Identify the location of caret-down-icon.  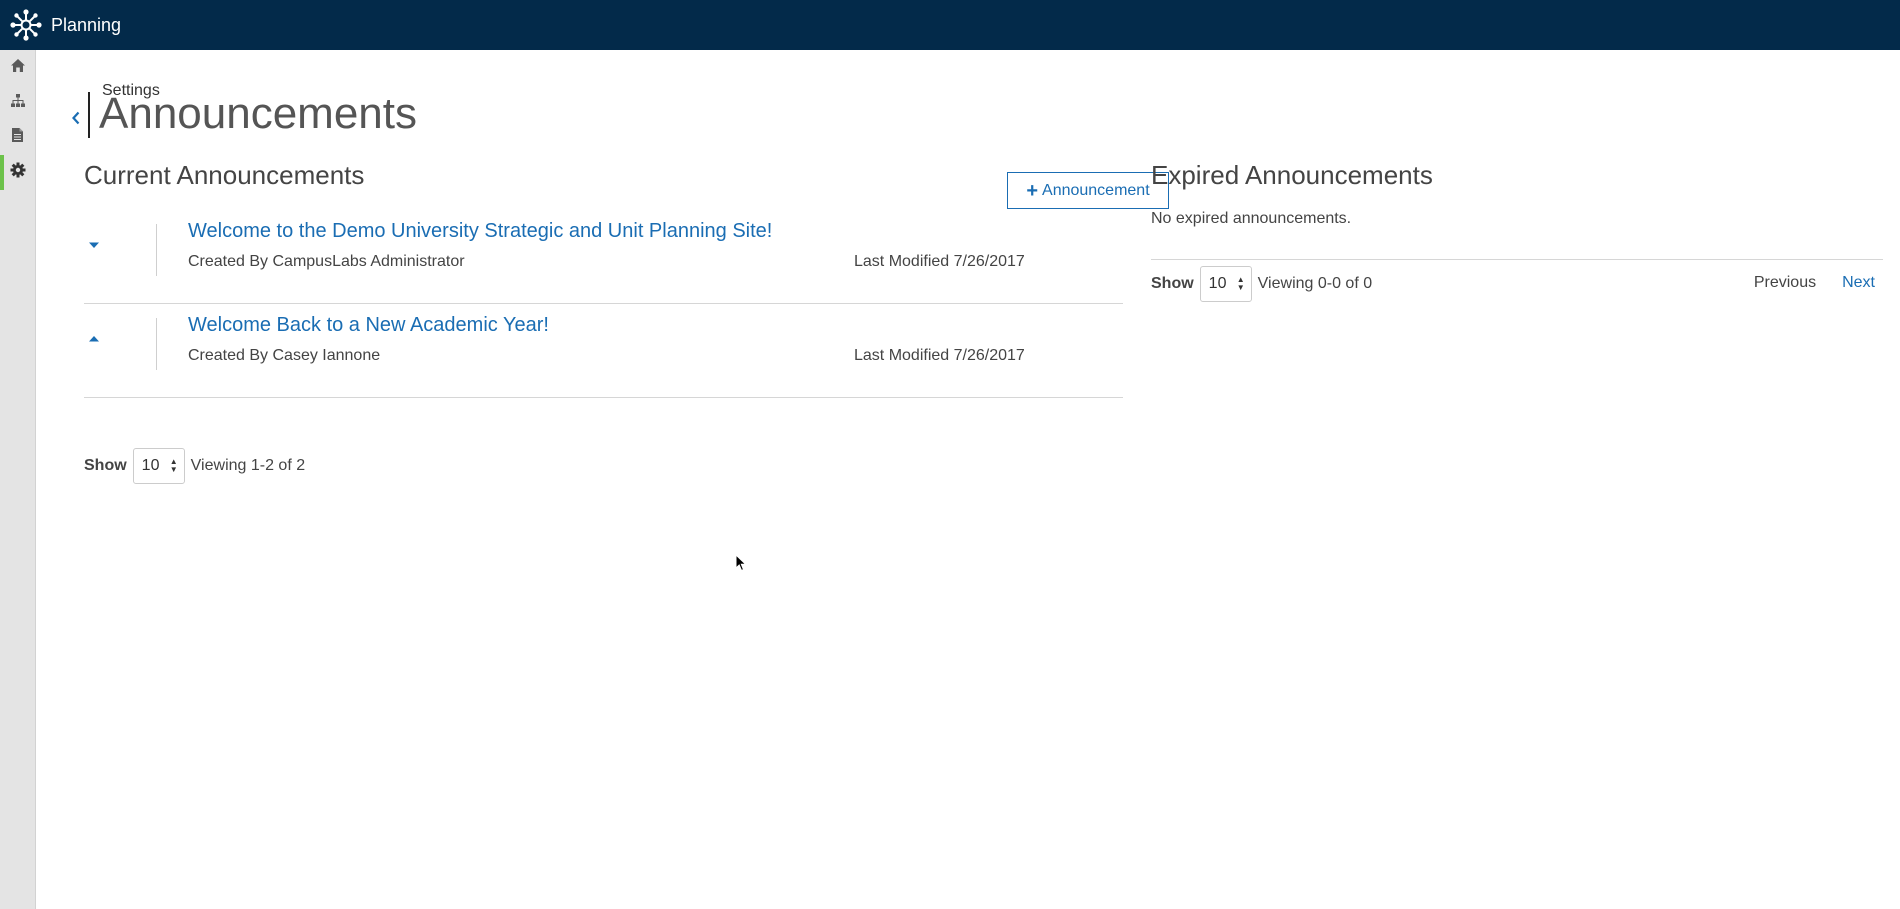
(94, 245).